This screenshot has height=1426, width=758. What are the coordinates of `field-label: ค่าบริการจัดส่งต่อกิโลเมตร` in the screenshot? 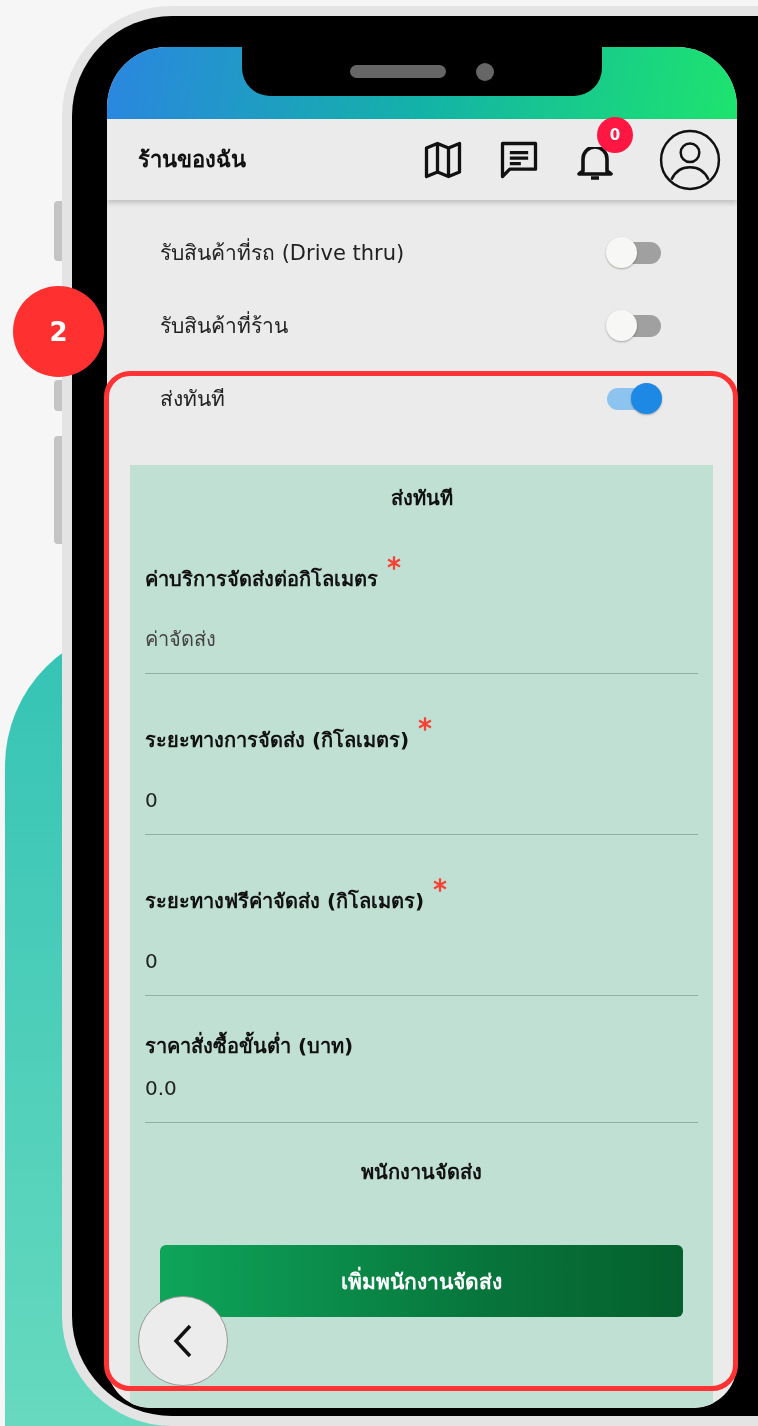 It's located at (261, 579).